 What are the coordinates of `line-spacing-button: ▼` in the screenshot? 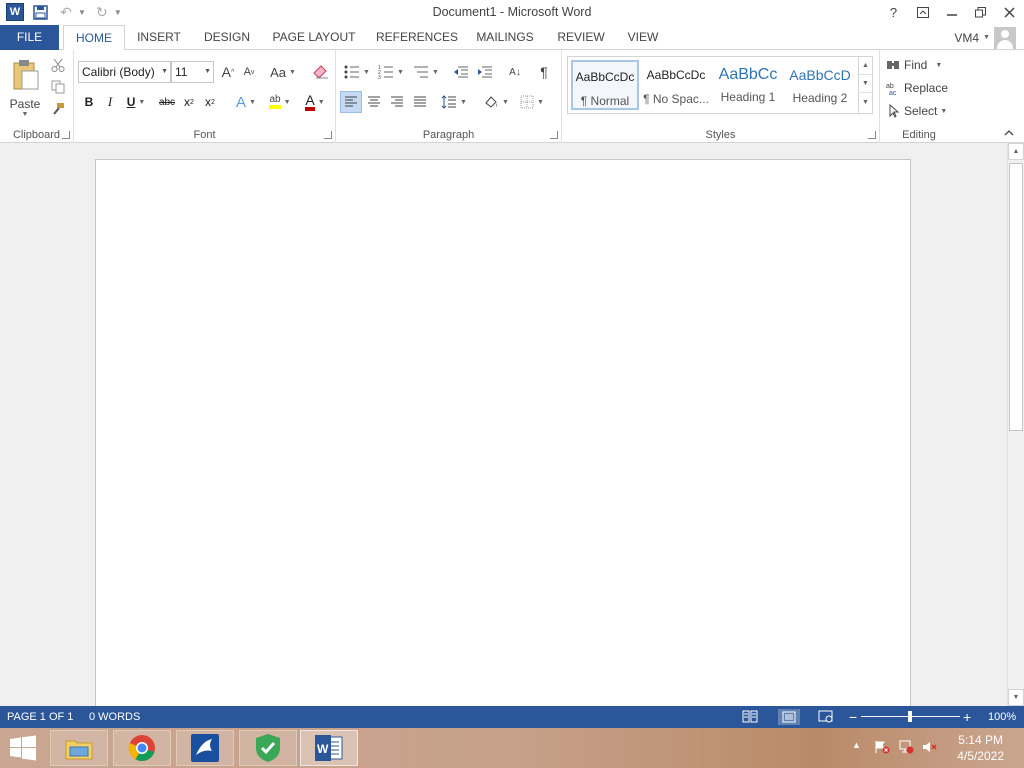 It's located at (454, 102).